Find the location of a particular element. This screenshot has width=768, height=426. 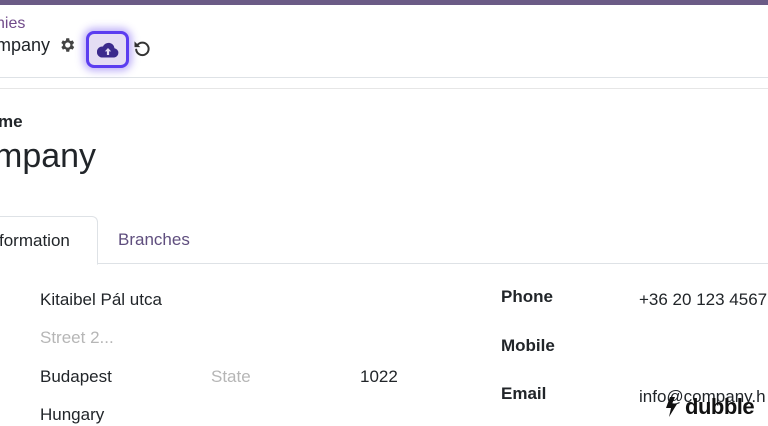

save-button is located at coordinates (107, 49).